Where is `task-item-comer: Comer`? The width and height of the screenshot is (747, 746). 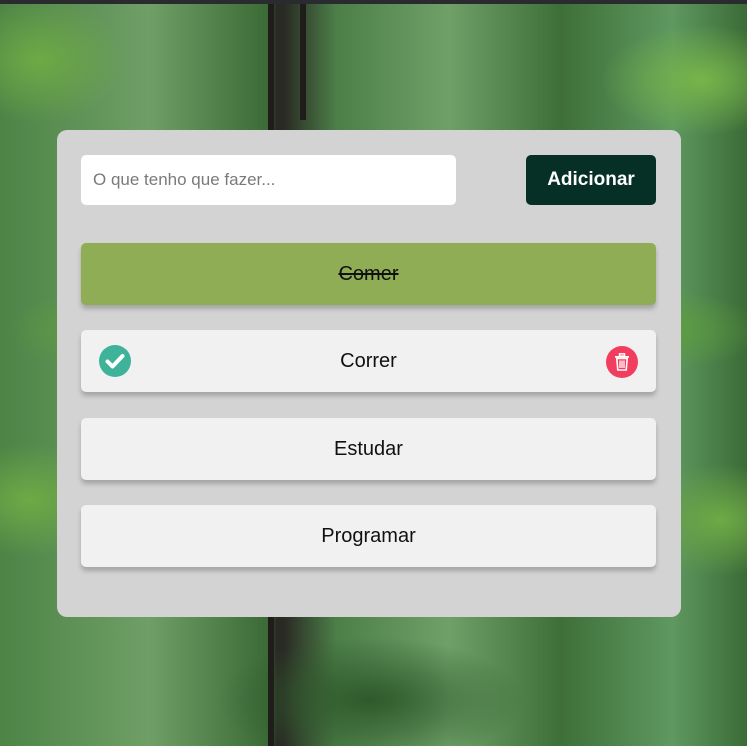 task-item-comer: Comer is located at coordinates (368, 274).